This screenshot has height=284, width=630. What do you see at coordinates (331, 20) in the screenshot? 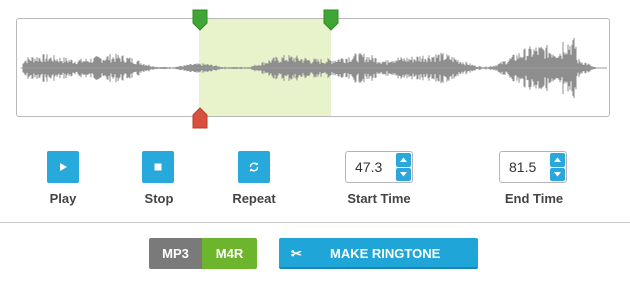
I see `end-handle-top` at bounding box center [331, 20].